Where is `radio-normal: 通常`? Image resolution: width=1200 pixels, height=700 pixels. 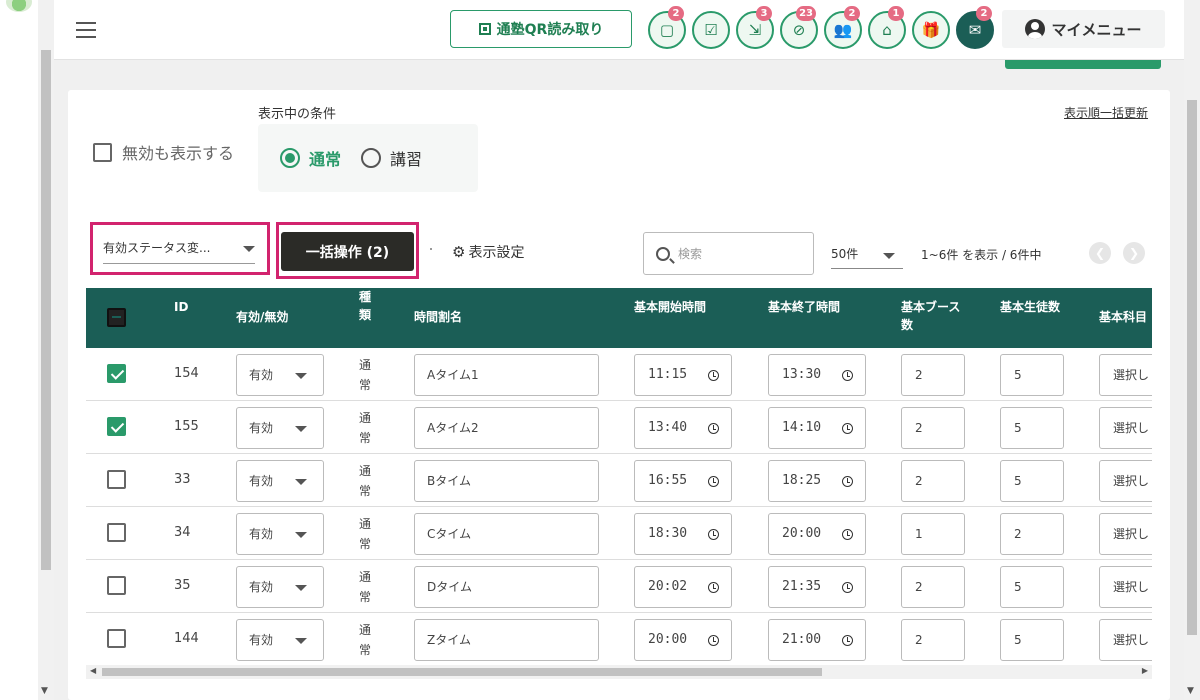
radio-normal: 通常 is located at coordinates (310, 158).